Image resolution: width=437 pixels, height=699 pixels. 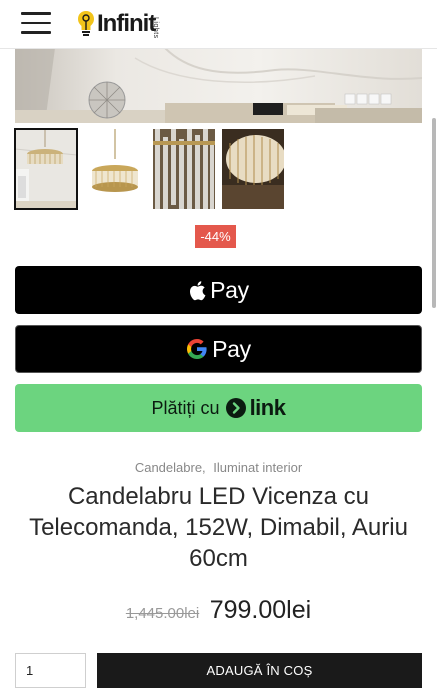 I want to click on google-pay-label: Pay, so click(x=231, y=348).